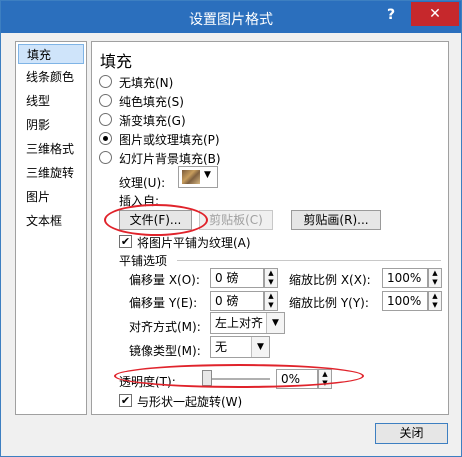 The height and width of the screenshot is (457, 462). I want to click on close-button: 关闭, so click(411, 433).